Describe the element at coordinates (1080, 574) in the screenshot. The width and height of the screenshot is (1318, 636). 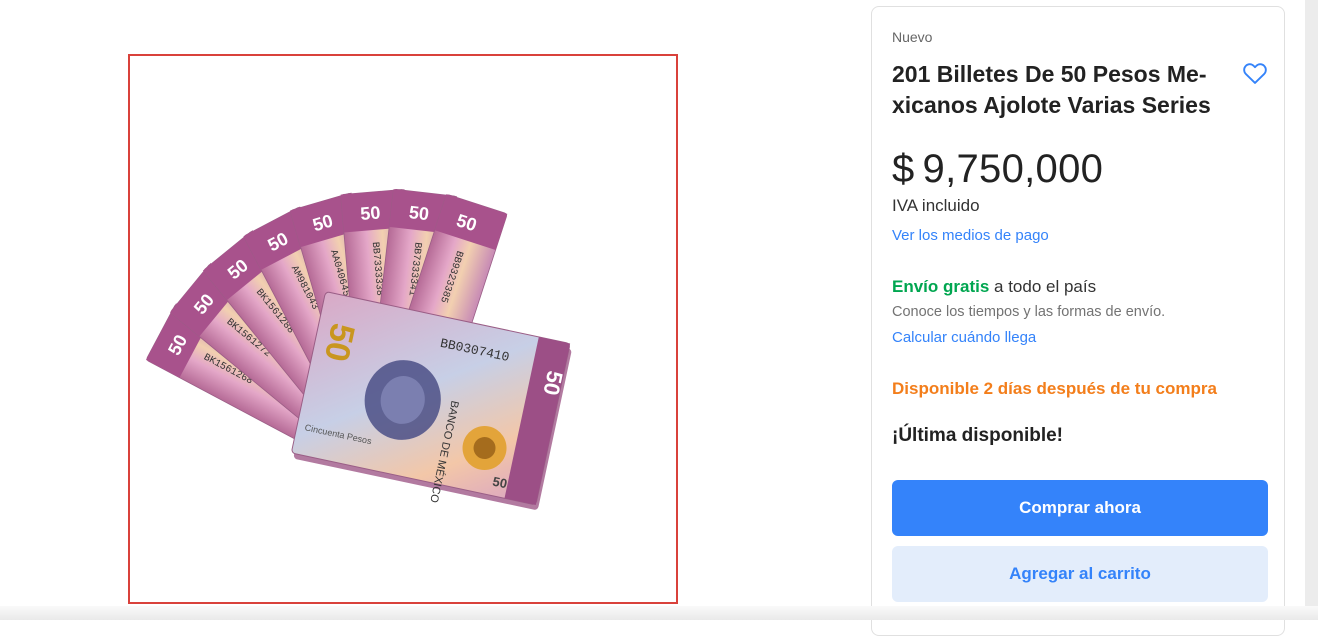
I see `add-to-cart-button: Agregar al carrito` at that location.